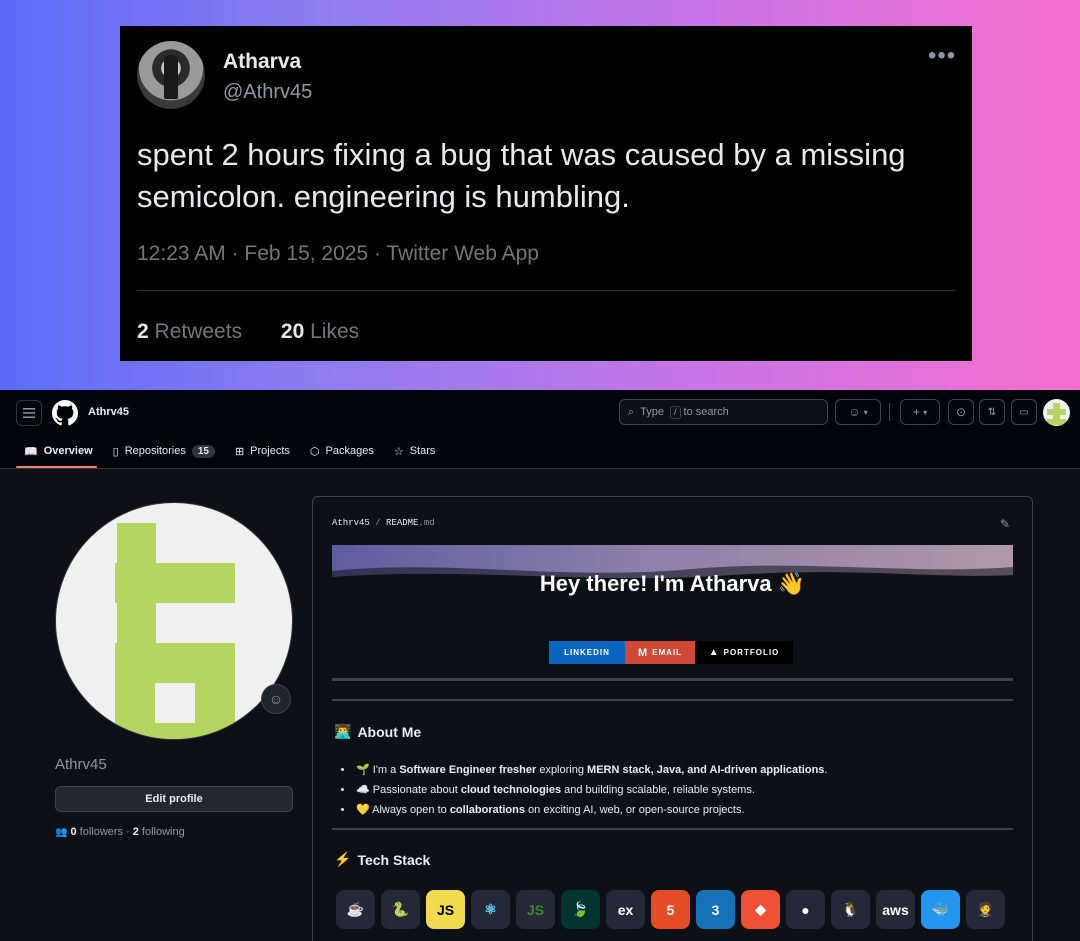 This screenshot has width=1080, height=941. I want to click on tab-label: Packages, so click(349, 451).